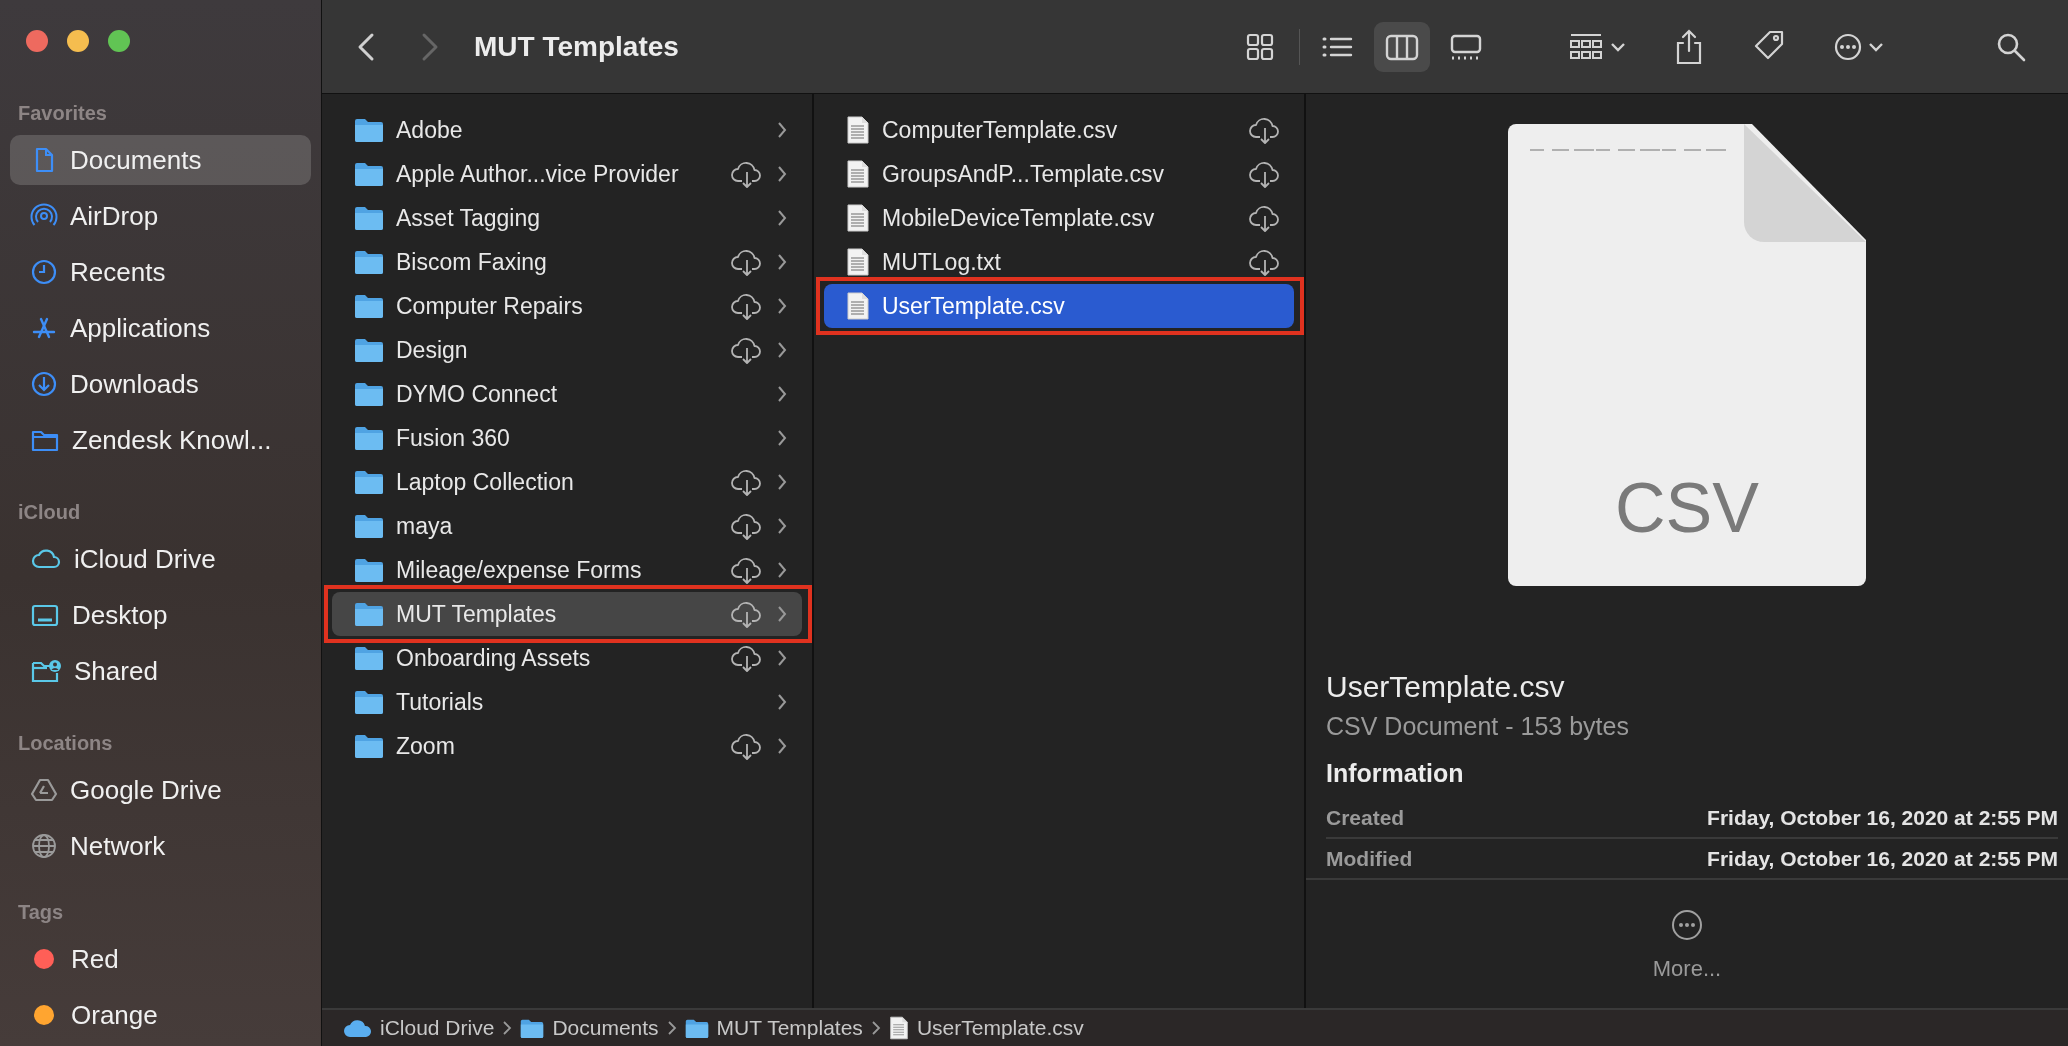 This screenshot has height=1046, width=2068. What do you see at coordinates (1365, 818) in the screenshot?
I see `info-label: Created` at bounding box center [1365, 818].